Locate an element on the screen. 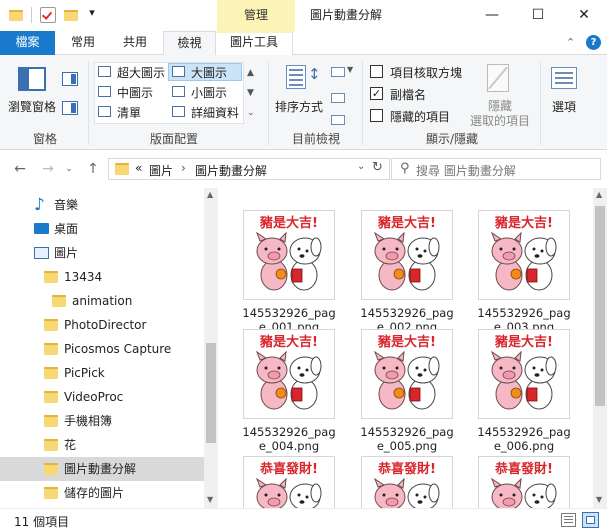 The width and height of the screenshot is (607, 531). sidebar-item: 圖片 is located at coordinates (102, 253).